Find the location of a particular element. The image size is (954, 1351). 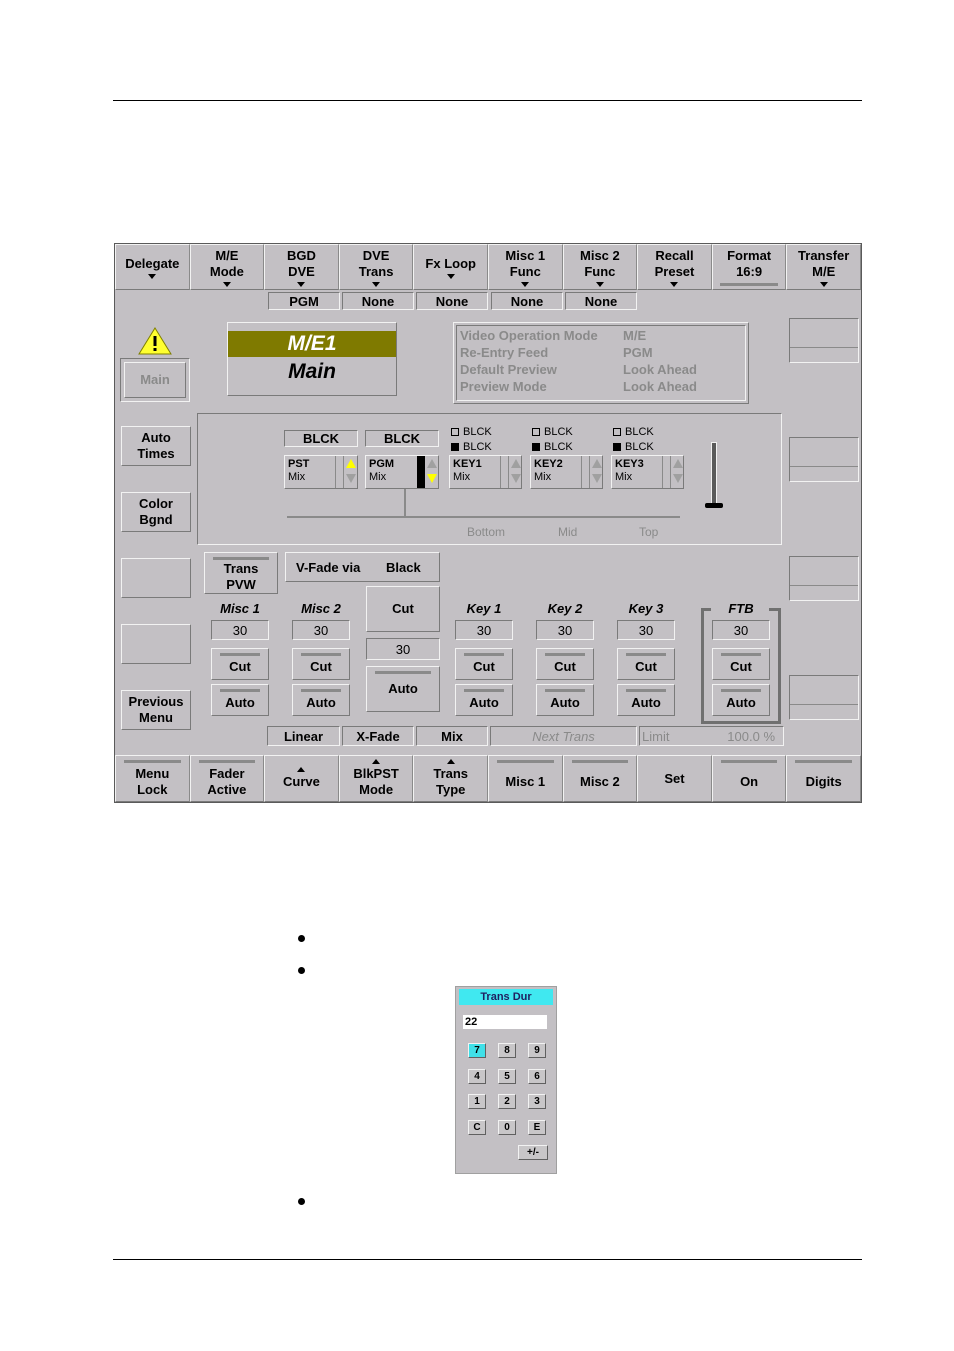

keypad-key-2: 2 is located at coordinates (507, 1101).